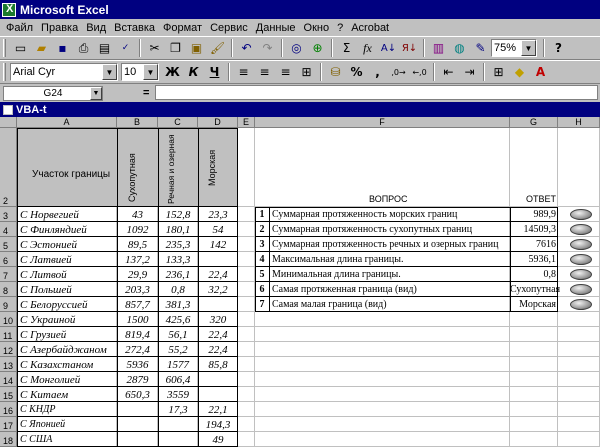 The image size is (600, 447). I want to click on borders-icon: ⊞, so click(498, 72).